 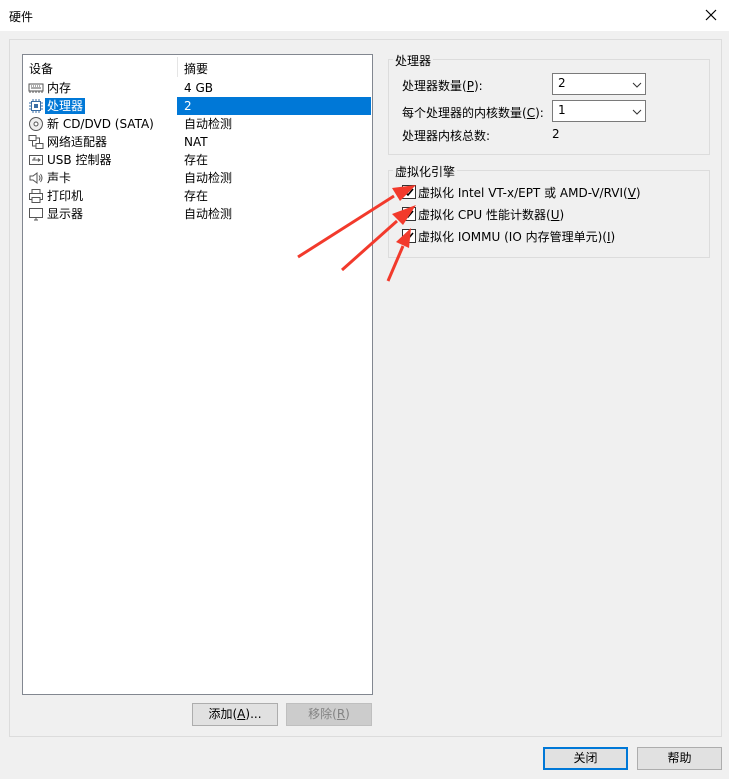 What do you see at coordinates (539, 113) in the screenshot?
I see `cores-label-suffix: ):` at bounding box center [539, 113].